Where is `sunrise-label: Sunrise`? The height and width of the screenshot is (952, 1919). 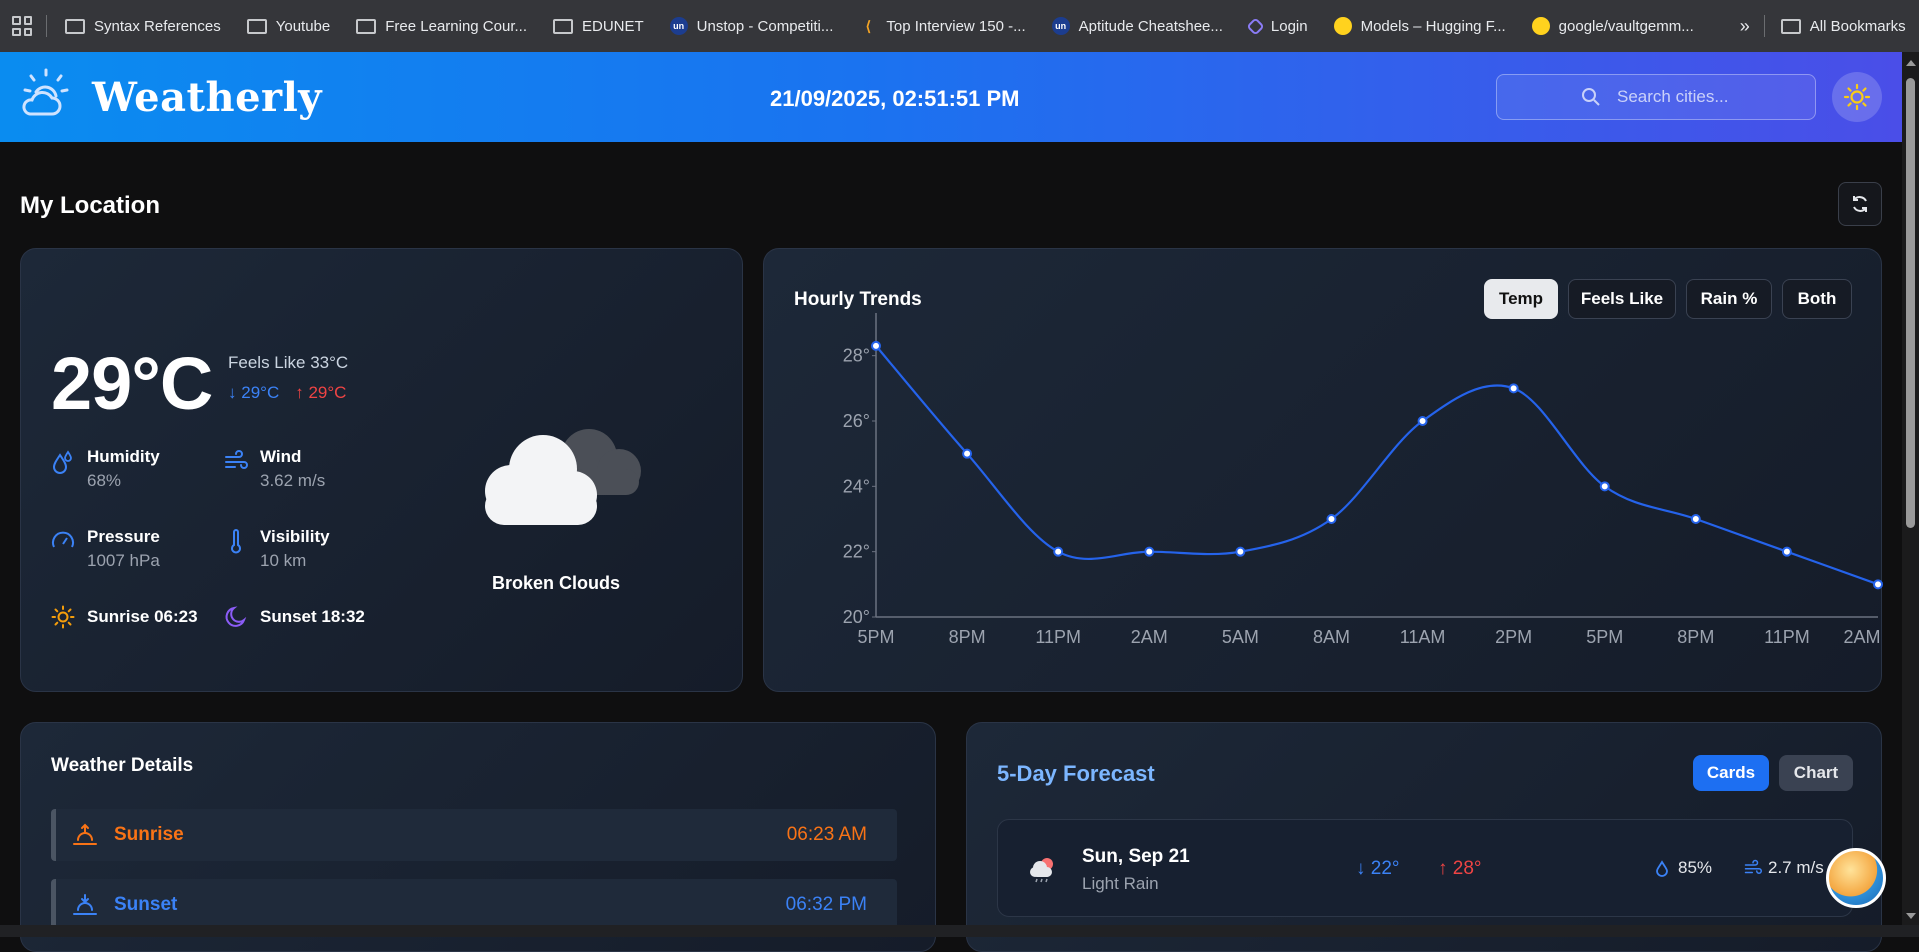
sunrise-label: Sunrise is located at coordinates (149, 834).